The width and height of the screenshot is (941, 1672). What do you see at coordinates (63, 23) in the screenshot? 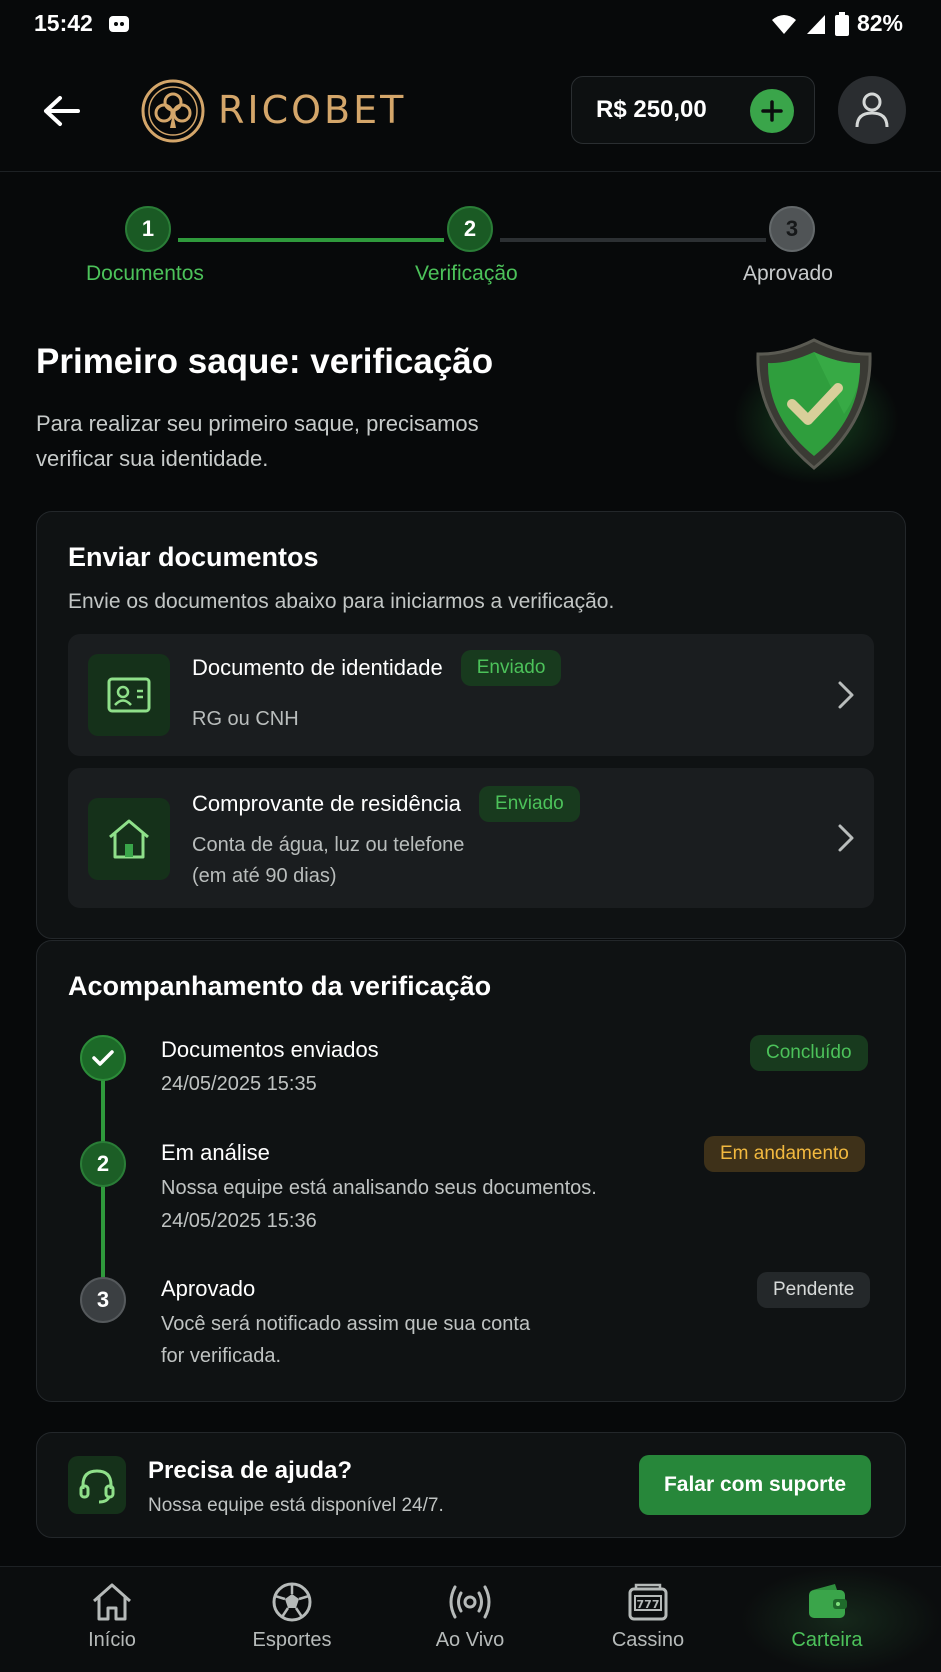
I see `status-time: 15:42` at bounding box center [63, 23].